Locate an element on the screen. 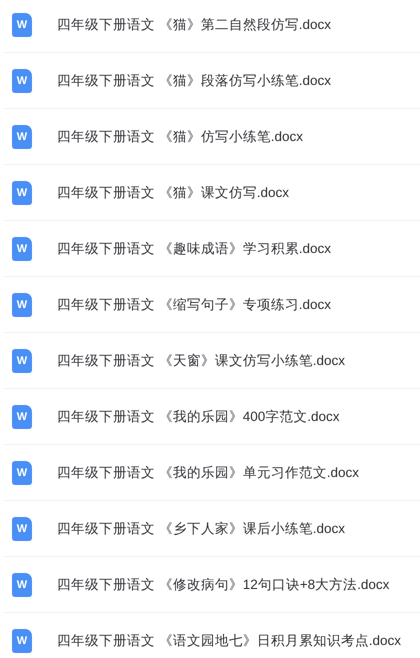  file-name: 四年级下册语文 《我的乐园》400字范文.docx is located at coordinates (198, 417).